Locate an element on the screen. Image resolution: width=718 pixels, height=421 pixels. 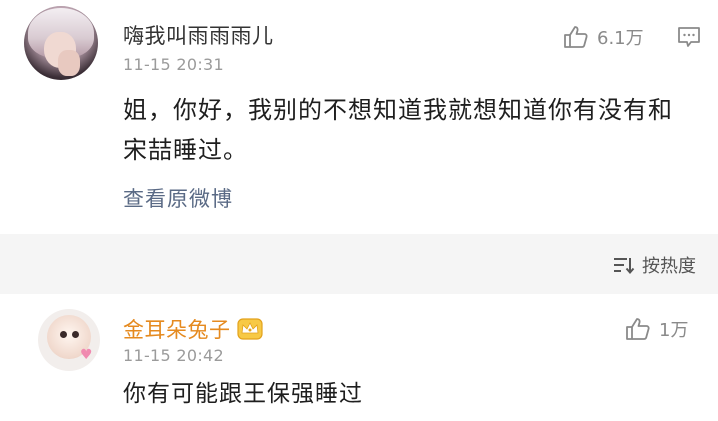
post-like-button: 6.1万 is located at coordinates (603, 37).